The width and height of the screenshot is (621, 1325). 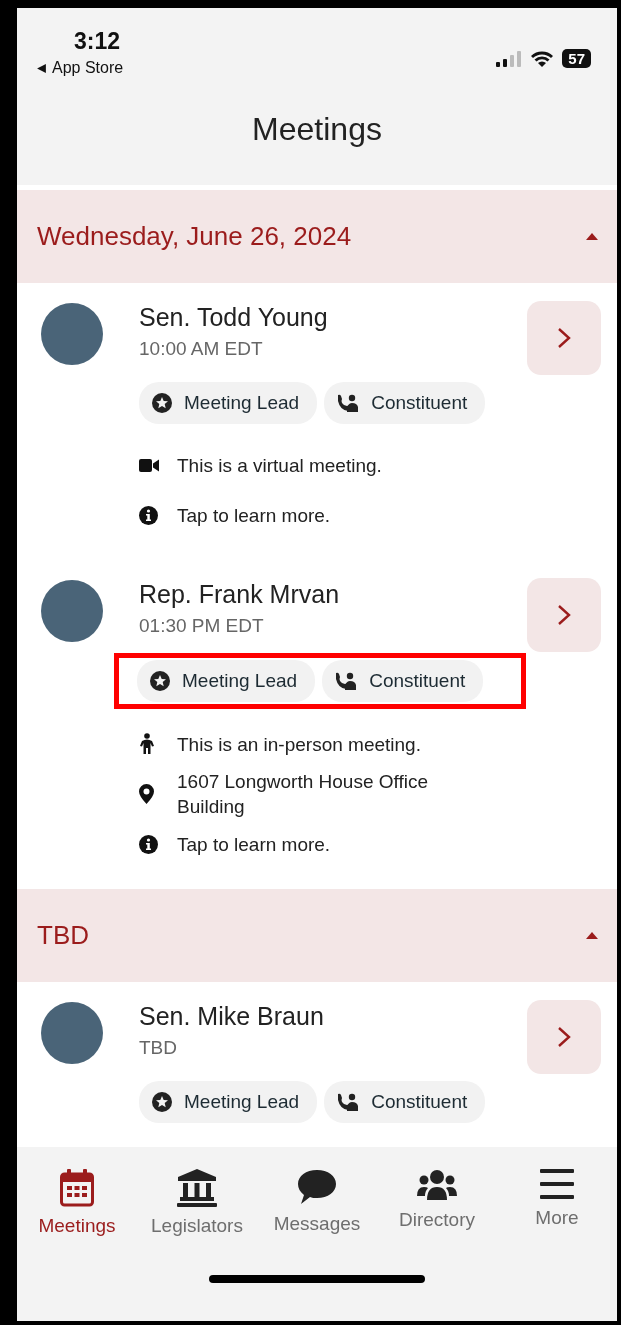 What do you see at coordinates (234, 317) in the screenshot?
I see `legislator-name: Sen. Todd Young` at bounding box center [234, 317].